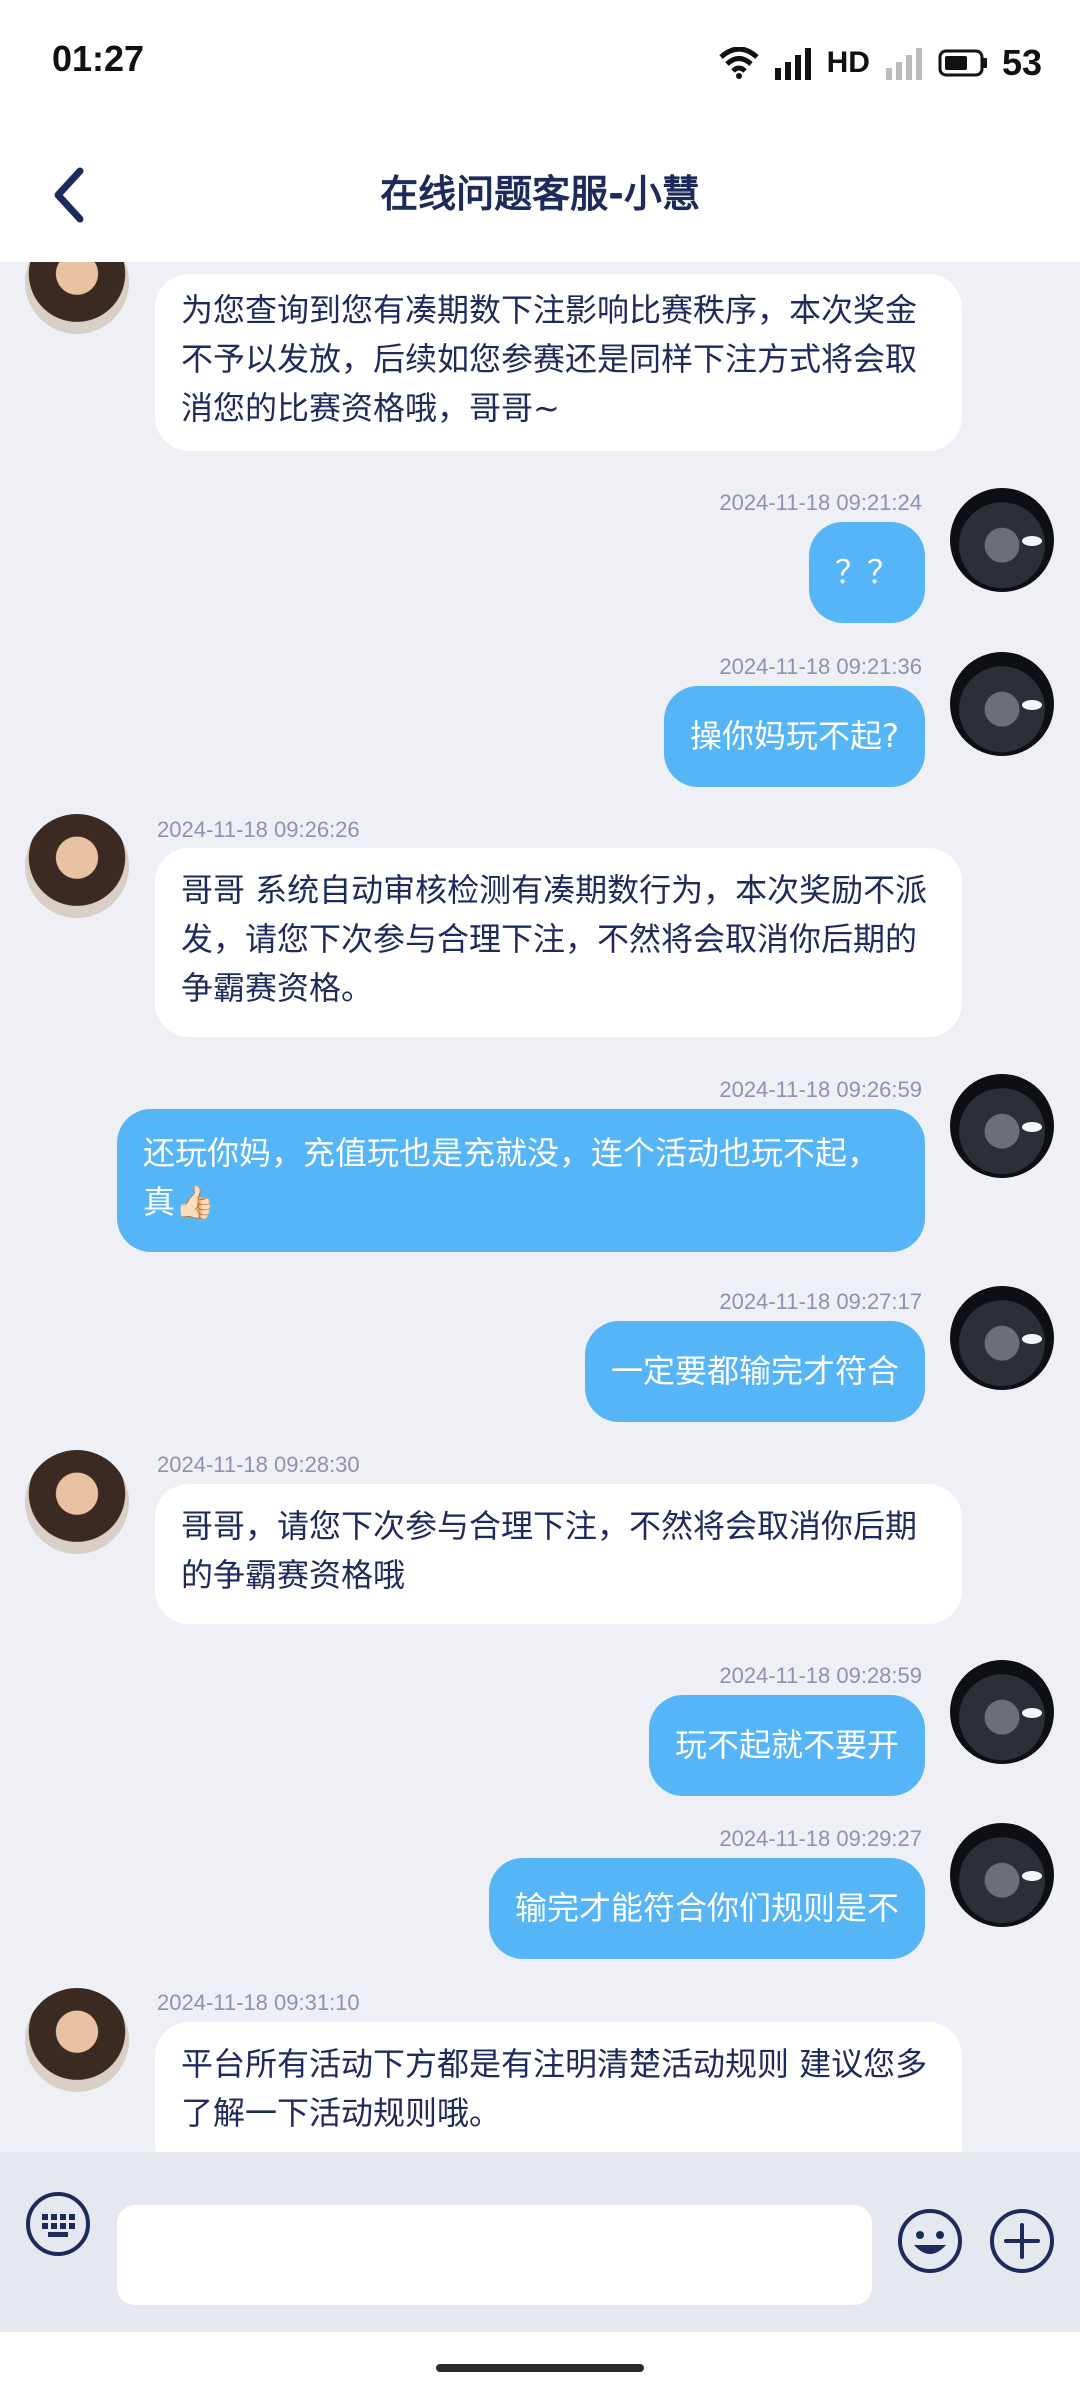  Describe the element at coordinates (820, 1301) in the screenshot. I see `message-time: 2024-11-18 09:27:17` at that location.